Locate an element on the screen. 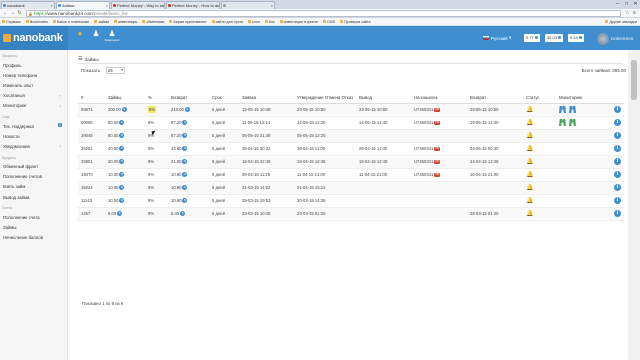 Image resolution: width=640 pixels, height=360 pixels. bookmark-item: Проверка сайта is located at coordinates (355, 22).